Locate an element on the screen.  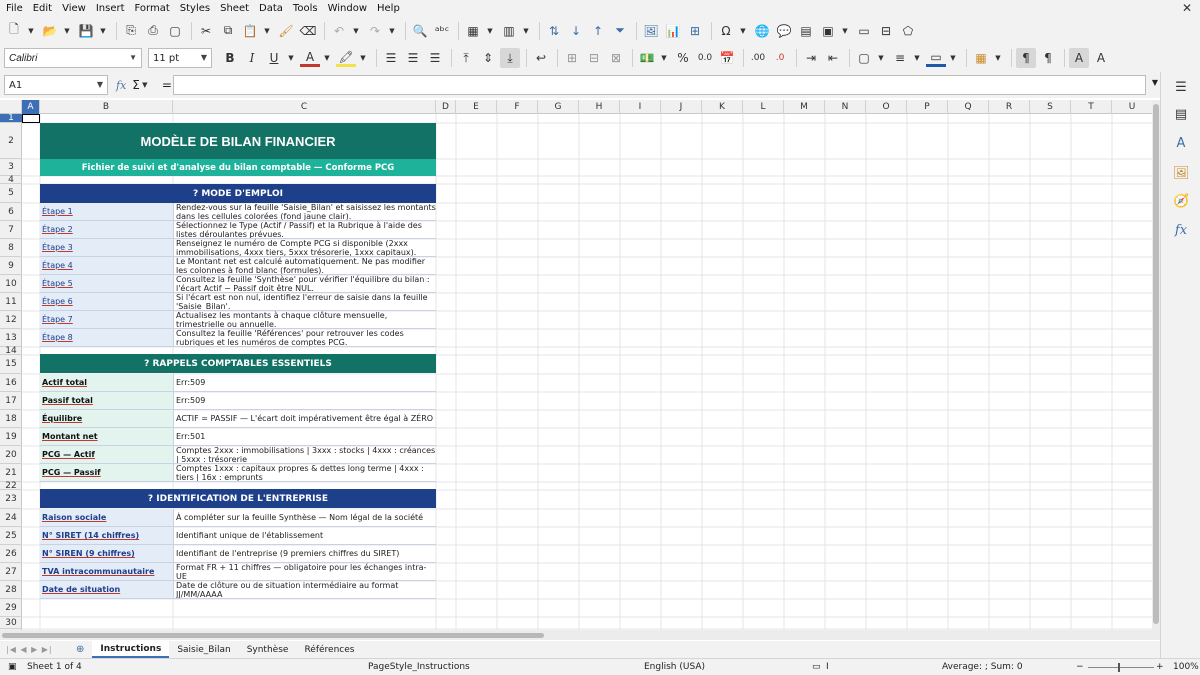
right-to-left-icon: ¶ is located at coordinates (1048, 58).